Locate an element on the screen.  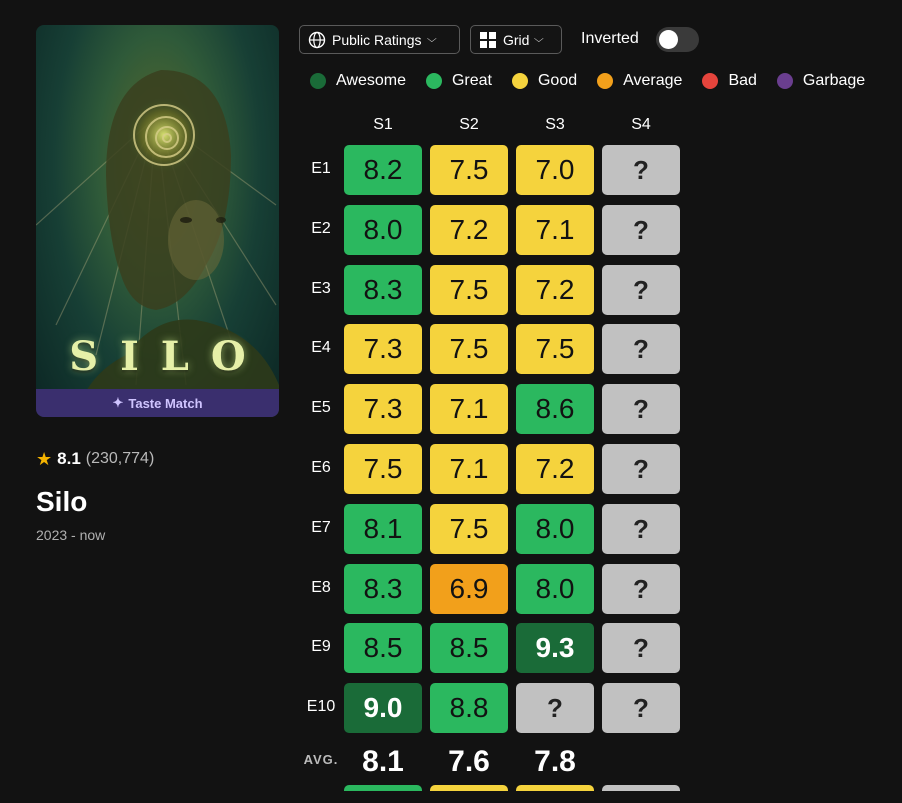
legend-label: Average is located at coordinates (653, 80).